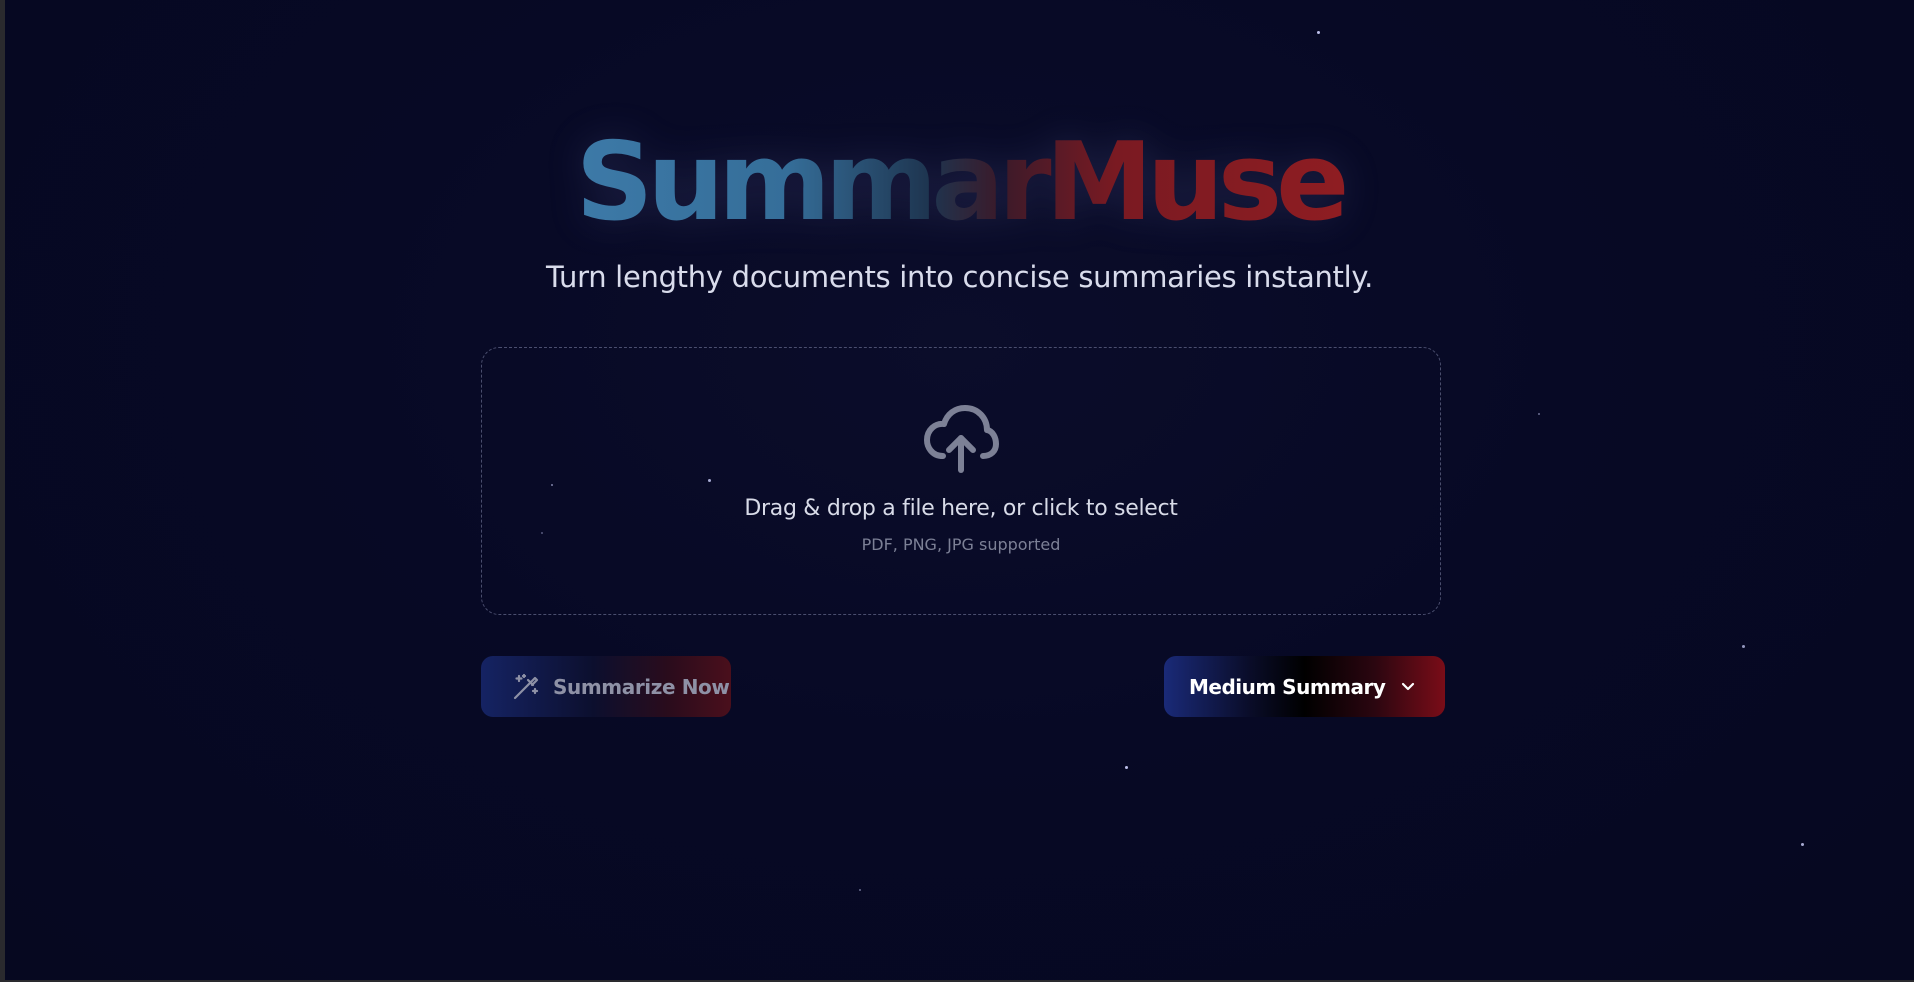 The height and width of the screenshot is (982, 1914). I want to click on summarize-button-label: Summarize Now, so click(641, 686).